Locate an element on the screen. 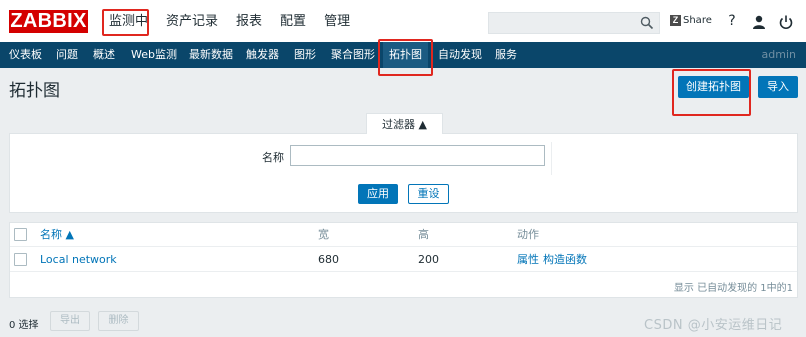 This screenshot has width=806, height=337. submenu-web: Web监测 is located at coordinates (154, 55).